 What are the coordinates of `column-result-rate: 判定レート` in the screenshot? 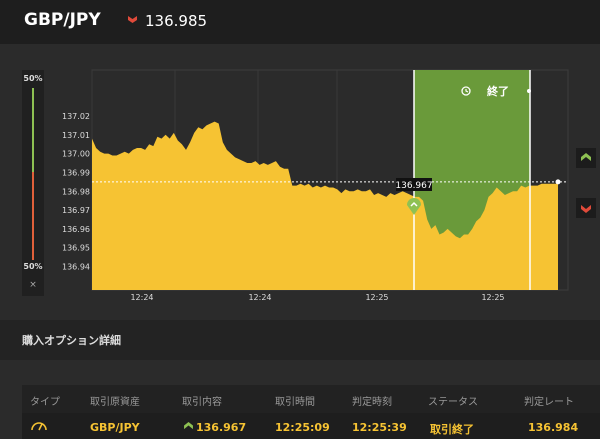 It's located at (549, 402).